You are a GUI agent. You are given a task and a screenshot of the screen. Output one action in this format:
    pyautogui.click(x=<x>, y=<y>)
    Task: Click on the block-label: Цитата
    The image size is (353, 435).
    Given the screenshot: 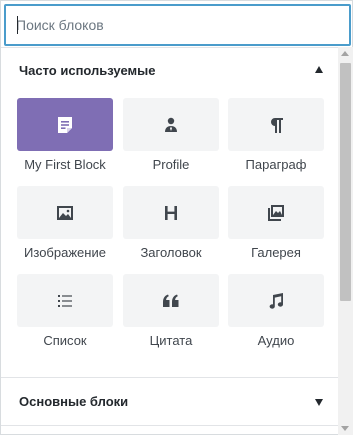 What is the action you would take?
    pyautogui.click(x=171, y=340)
    